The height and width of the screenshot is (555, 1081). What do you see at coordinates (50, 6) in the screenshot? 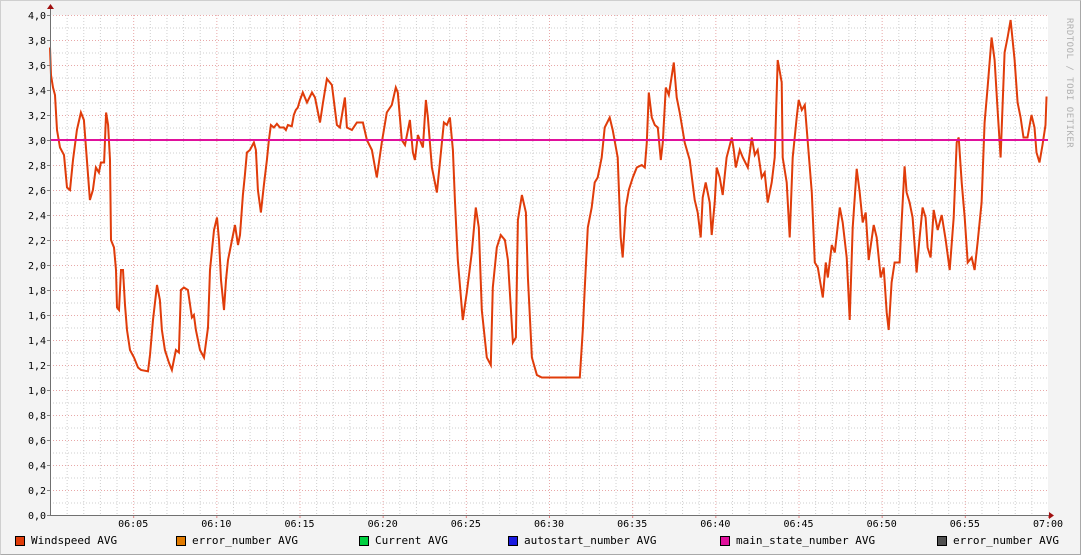
I see `y-axis-arrow-icon` at bounding box center [50, 6].